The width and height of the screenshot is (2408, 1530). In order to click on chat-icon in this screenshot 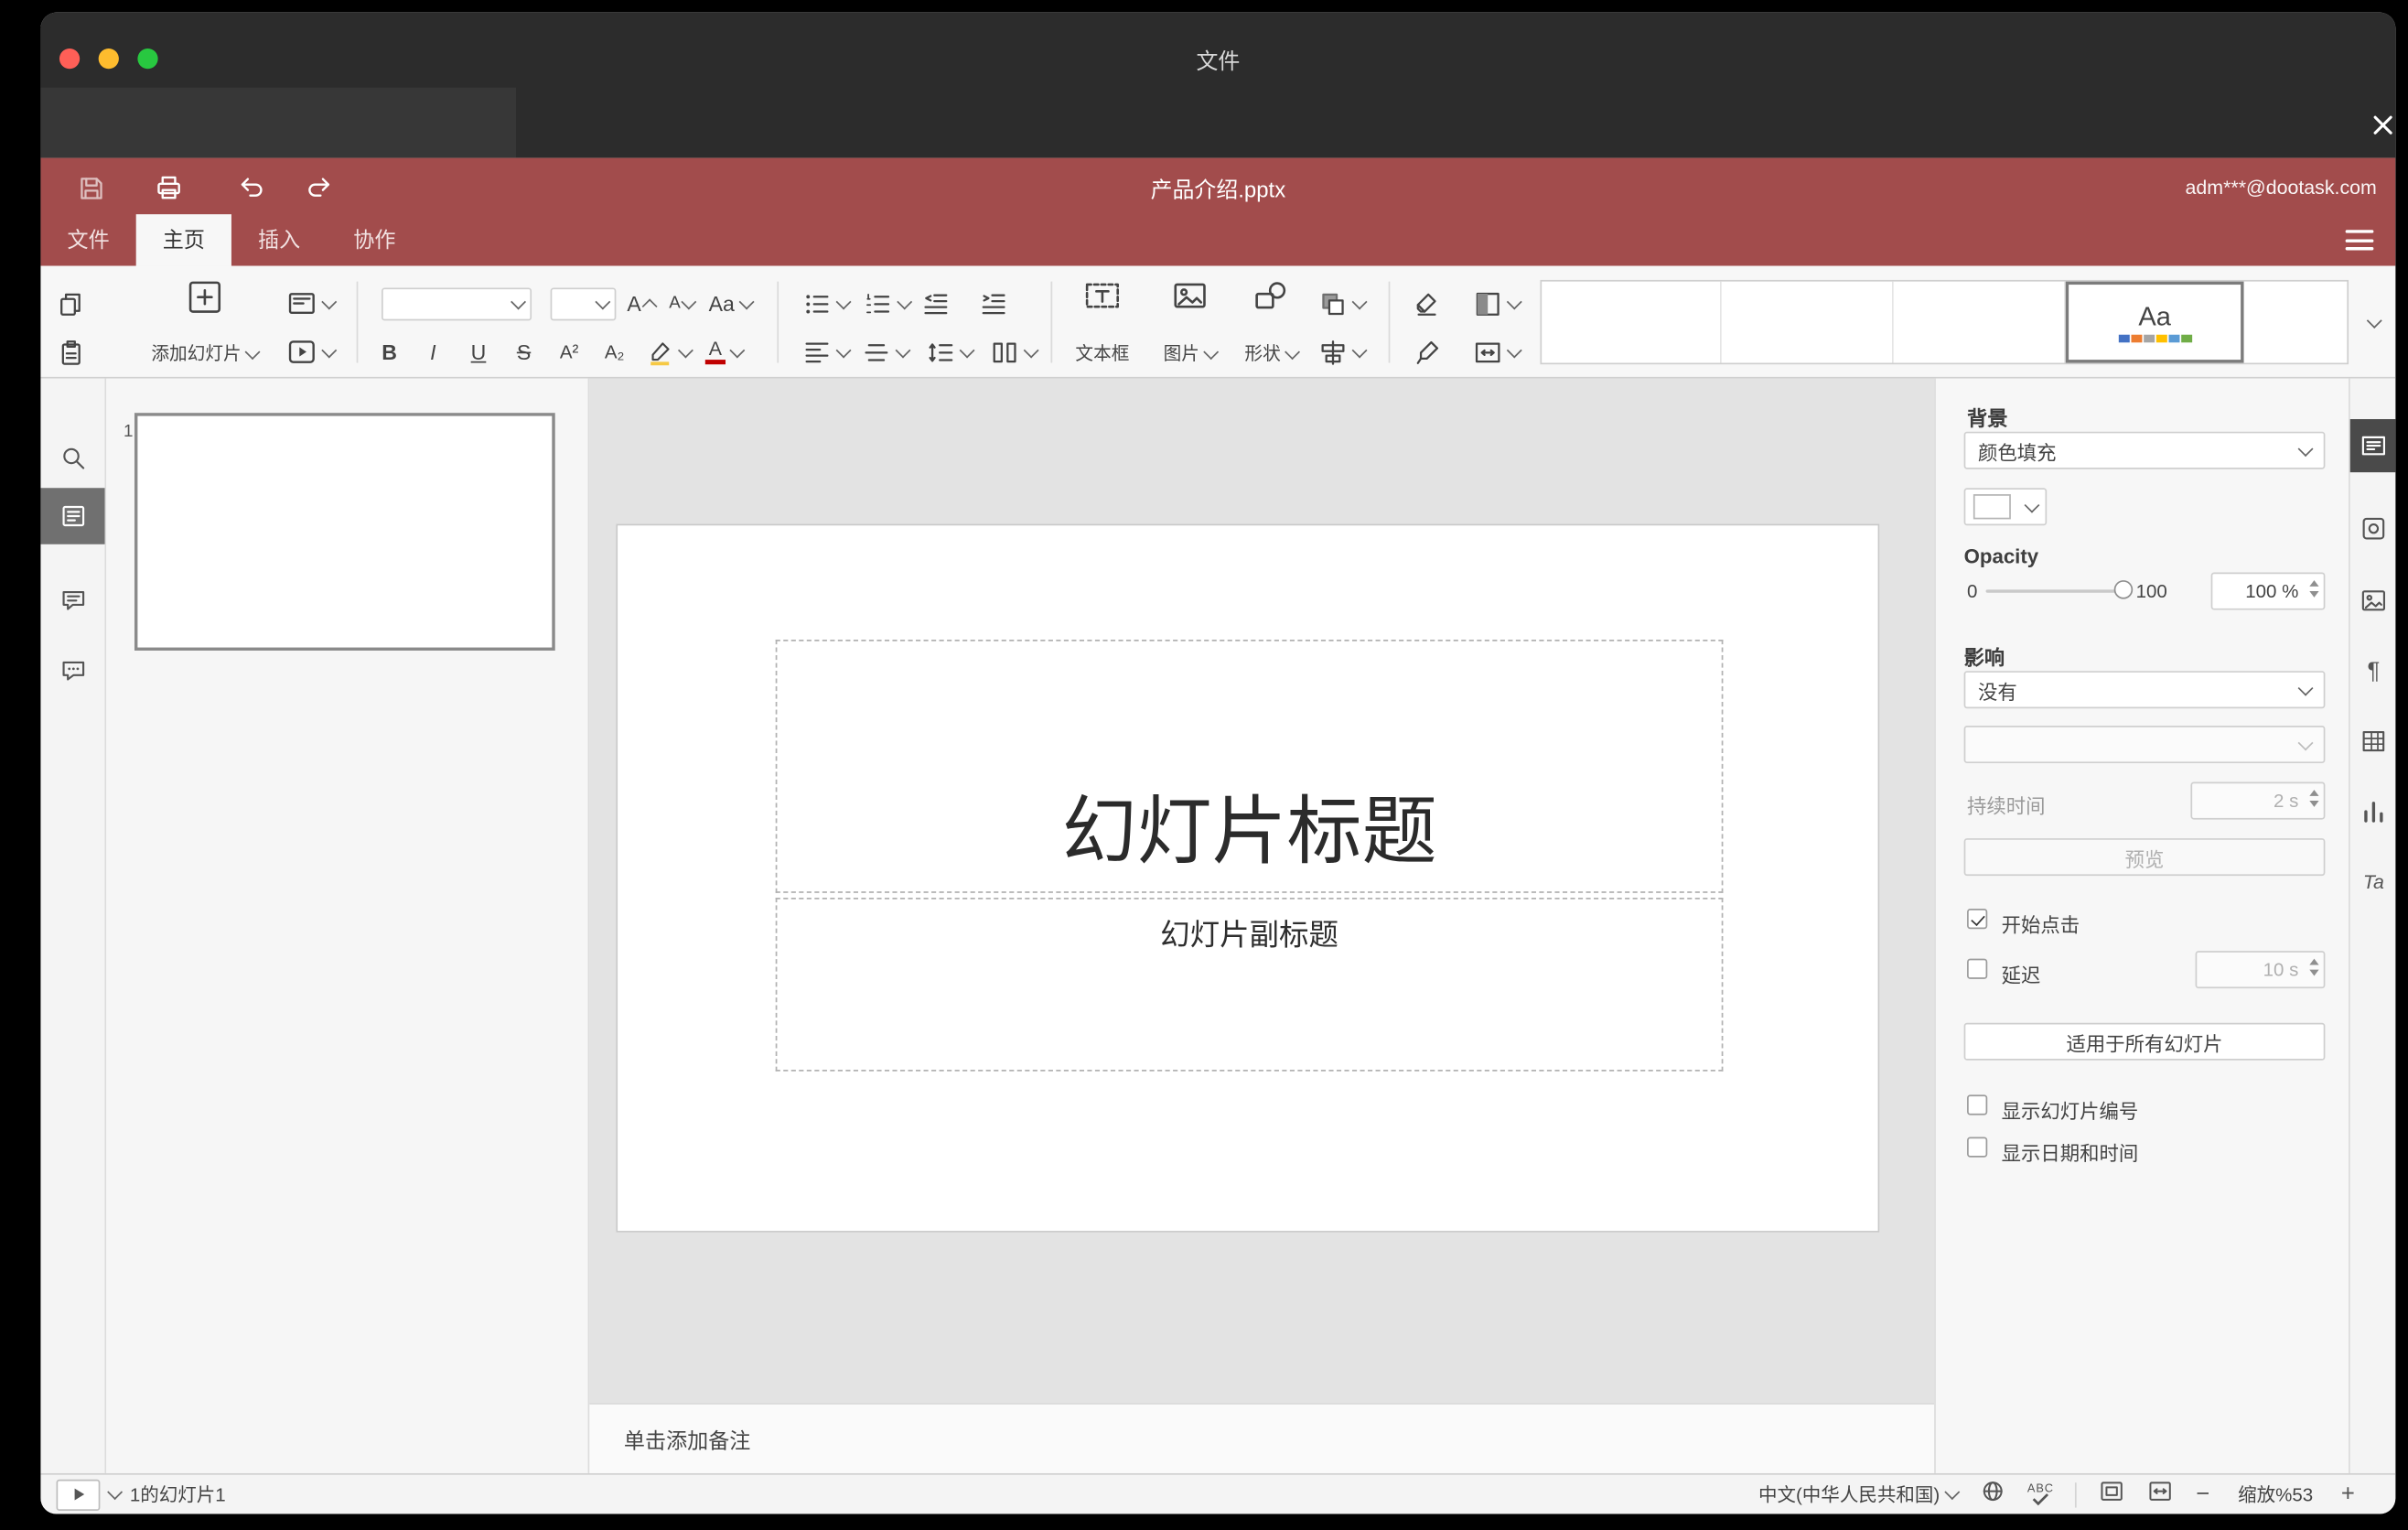, I will do `click(72, 670)`.